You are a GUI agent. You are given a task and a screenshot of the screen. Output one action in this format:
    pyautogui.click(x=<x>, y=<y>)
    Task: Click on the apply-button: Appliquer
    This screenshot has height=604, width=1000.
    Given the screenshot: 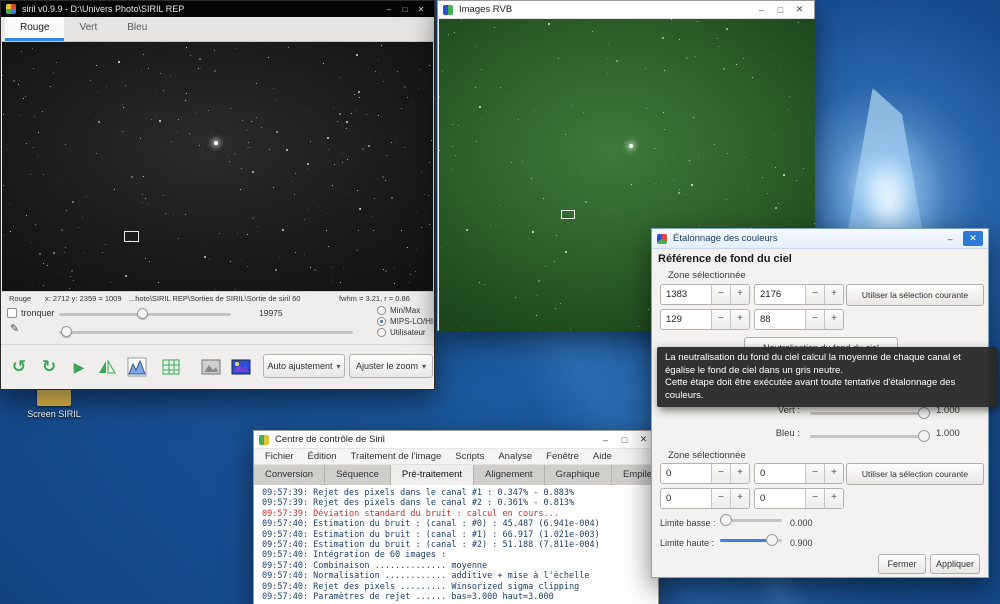 What is the action you would take?
    pyautogui.click(x=955, y=564)
    